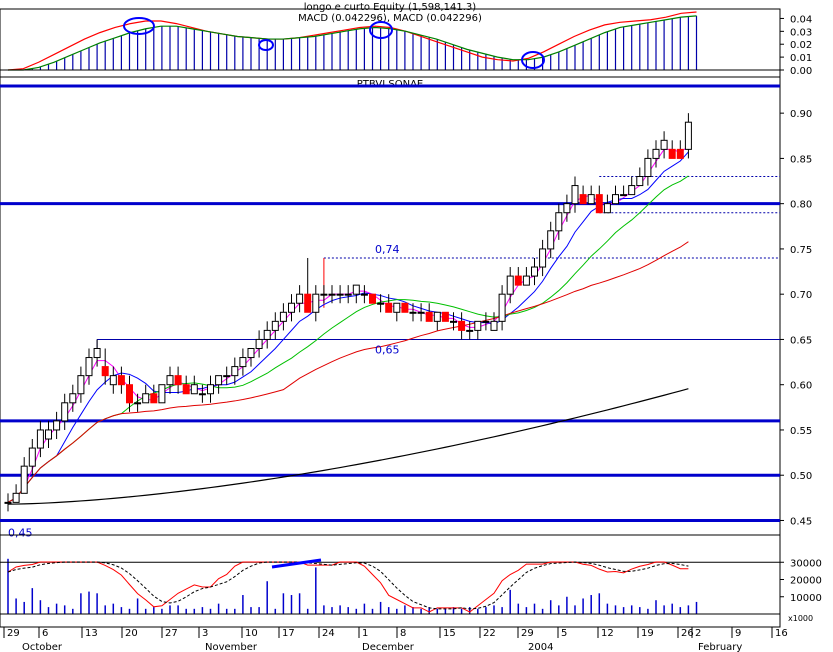 This screenshot has height=652, width=833. What do you see at coordinates (796, 45) in the screenshot?
I see `macd-y-axis: 0.04 0.03 0.02 0.01 0.00` at bounding box center [796, 45].